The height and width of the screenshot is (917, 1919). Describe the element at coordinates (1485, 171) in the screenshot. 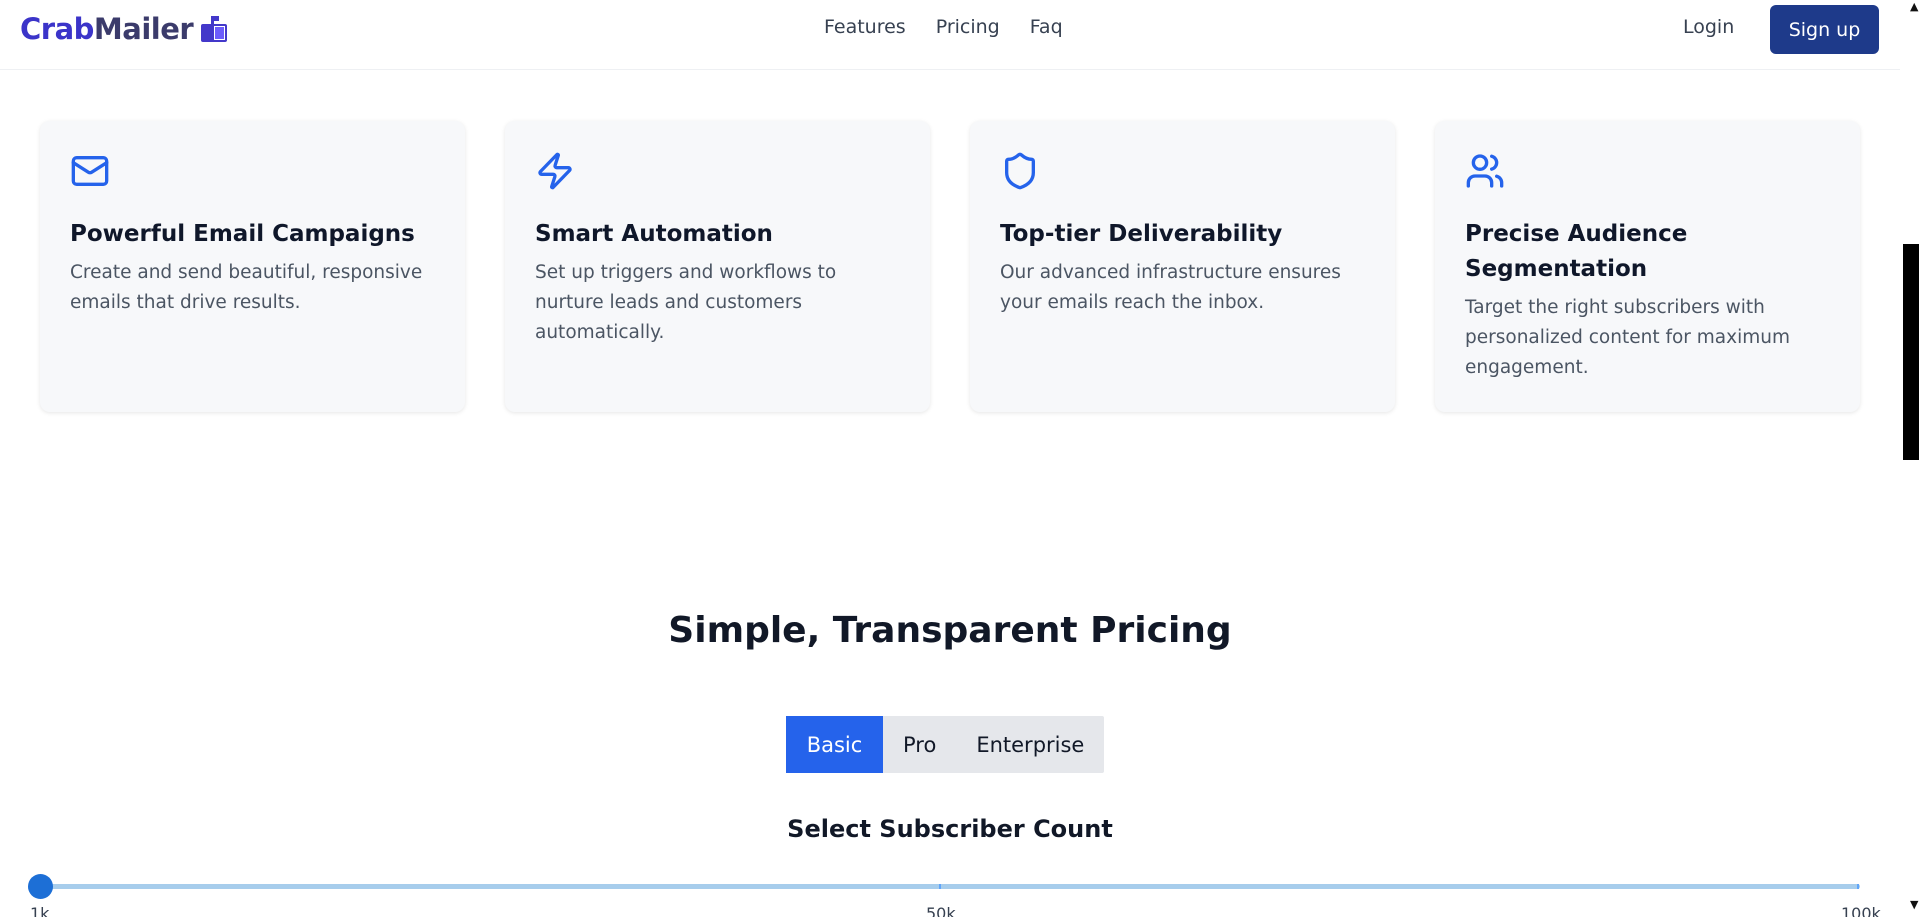

I see `users-icon` at that location.